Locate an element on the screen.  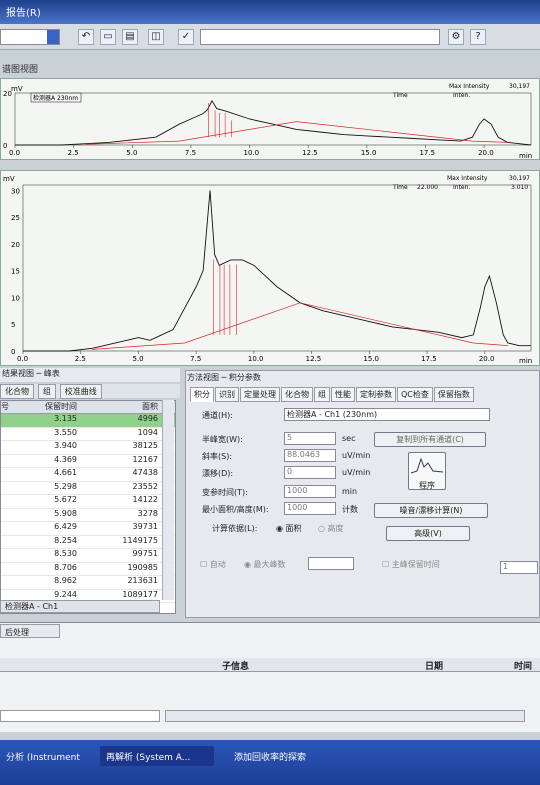
min-area-unit: 计数 is located at coordinates (350, 509).